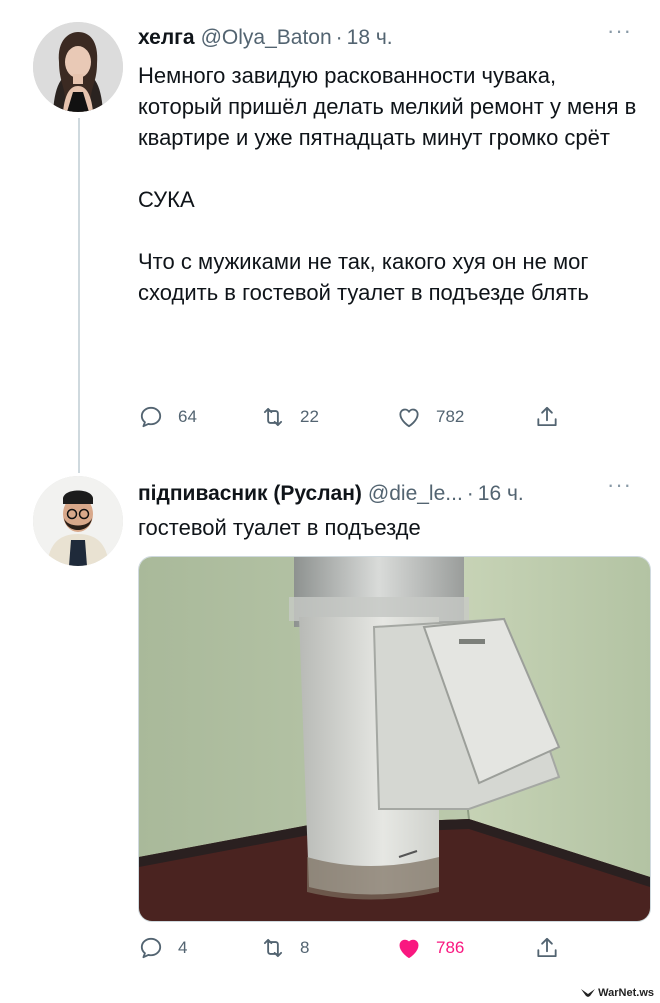 Image resolution: width=660 pixels, height=1003 pixels. I want to click on retweet-button: 22, so click(289, 417).